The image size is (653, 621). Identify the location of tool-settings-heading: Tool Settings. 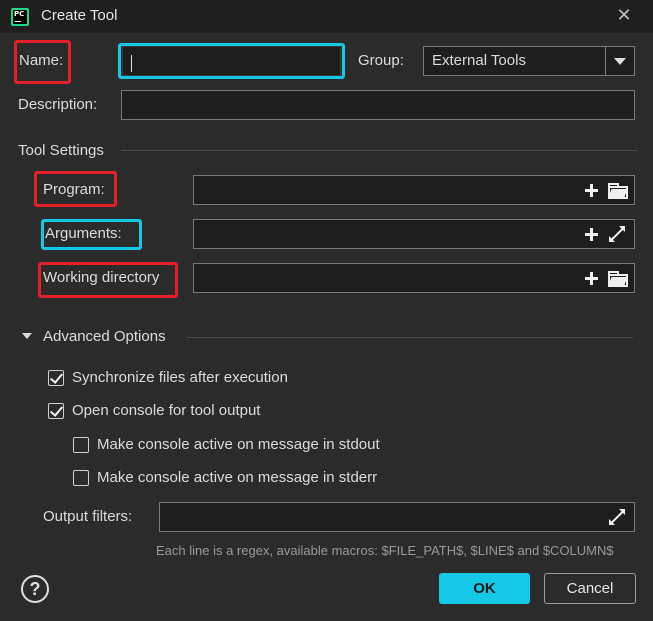
(61, 150).